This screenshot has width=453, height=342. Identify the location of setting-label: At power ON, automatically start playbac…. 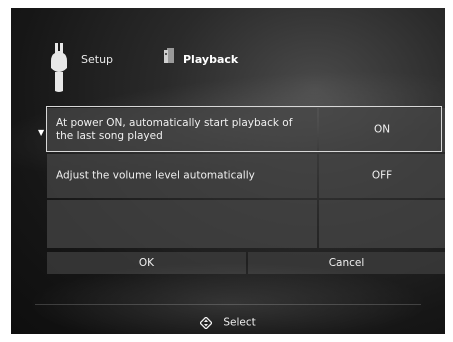
(174, 129).